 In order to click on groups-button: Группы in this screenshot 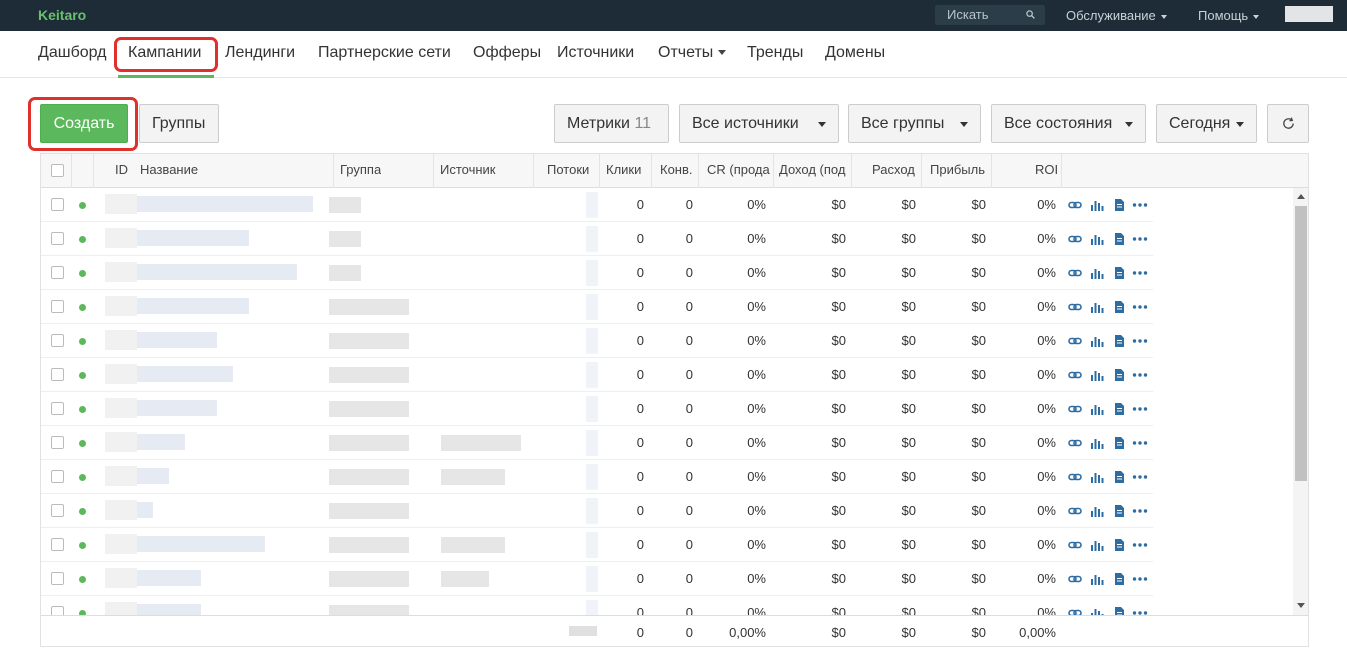, I will do `click(179, 123)`.